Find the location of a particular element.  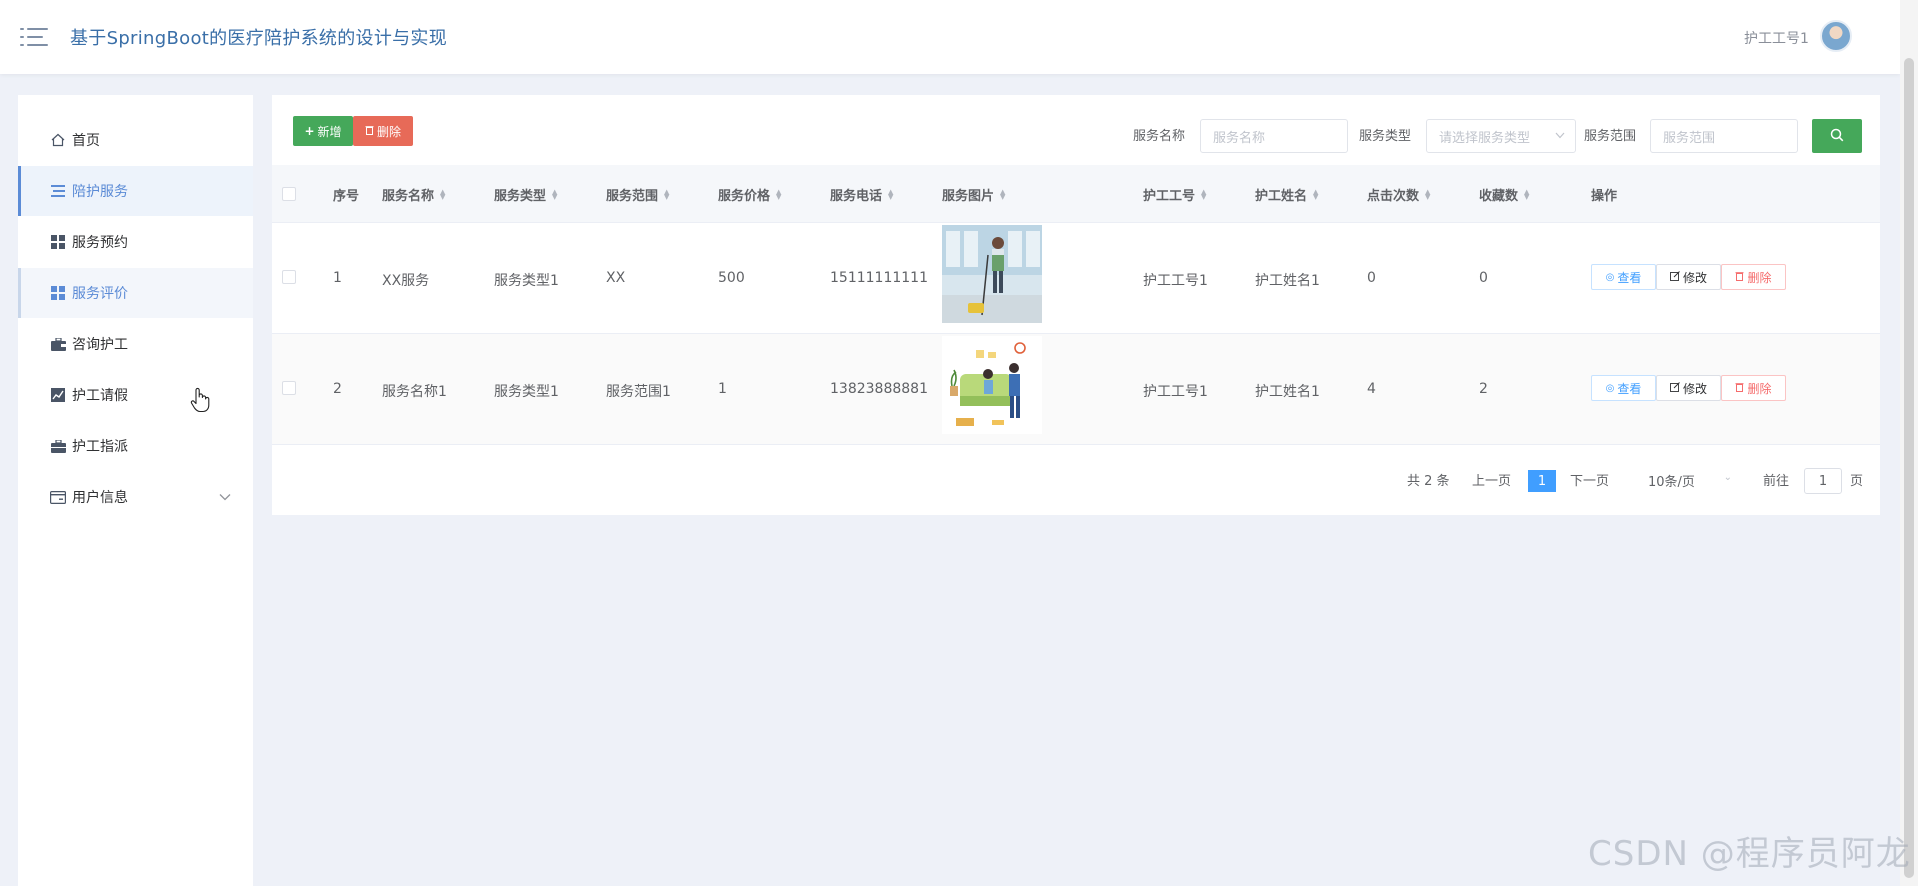

sidebar-item-home: 首页 is located at coordinates (135, 140).